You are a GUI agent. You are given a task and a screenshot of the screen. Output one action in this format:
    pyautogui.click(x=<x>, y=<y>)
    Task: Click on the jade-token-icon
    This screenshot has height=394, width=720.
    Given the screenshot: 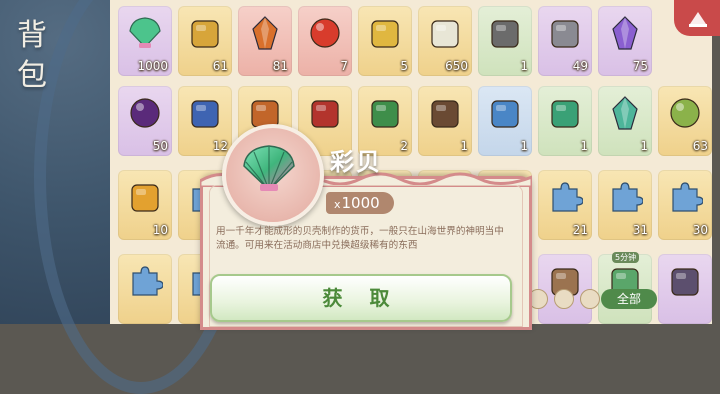 What is the action you would take?
    pyautogui.click(x=565, y=114)
    